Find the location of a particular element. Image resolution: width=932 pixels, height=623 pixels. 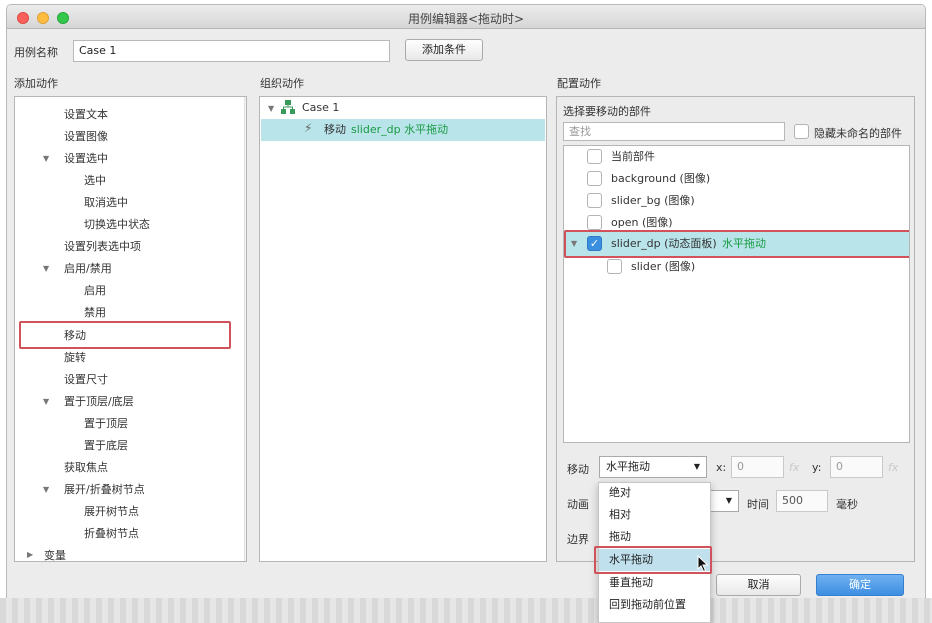

title-bar: 用例编辑器<拖动时> is located at coordinates (466, 17).